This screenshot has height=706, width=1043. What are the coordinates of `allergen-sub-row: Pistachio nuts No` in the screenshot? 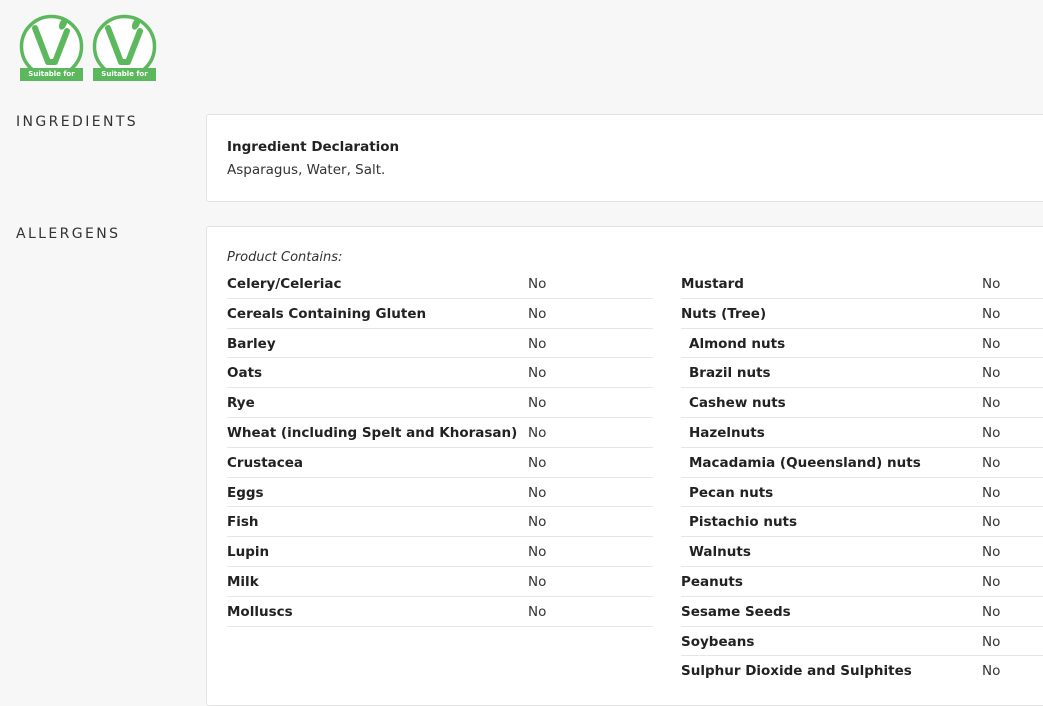 It's located at (862, 522).